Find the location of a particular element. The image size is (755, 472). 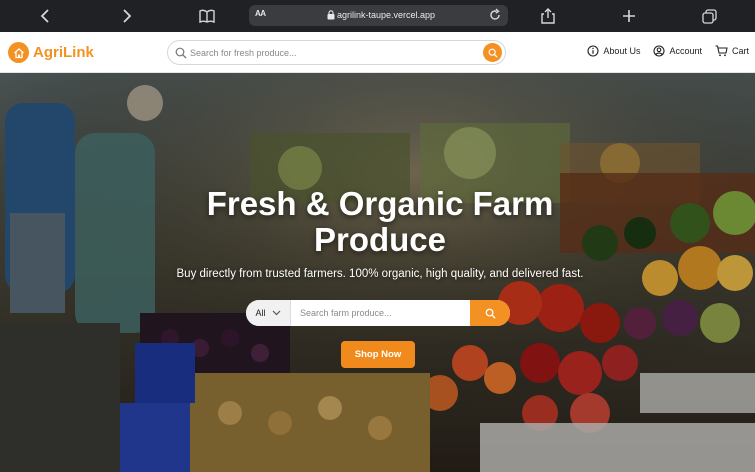

hero-search-button is located at coordinates (490, 313).